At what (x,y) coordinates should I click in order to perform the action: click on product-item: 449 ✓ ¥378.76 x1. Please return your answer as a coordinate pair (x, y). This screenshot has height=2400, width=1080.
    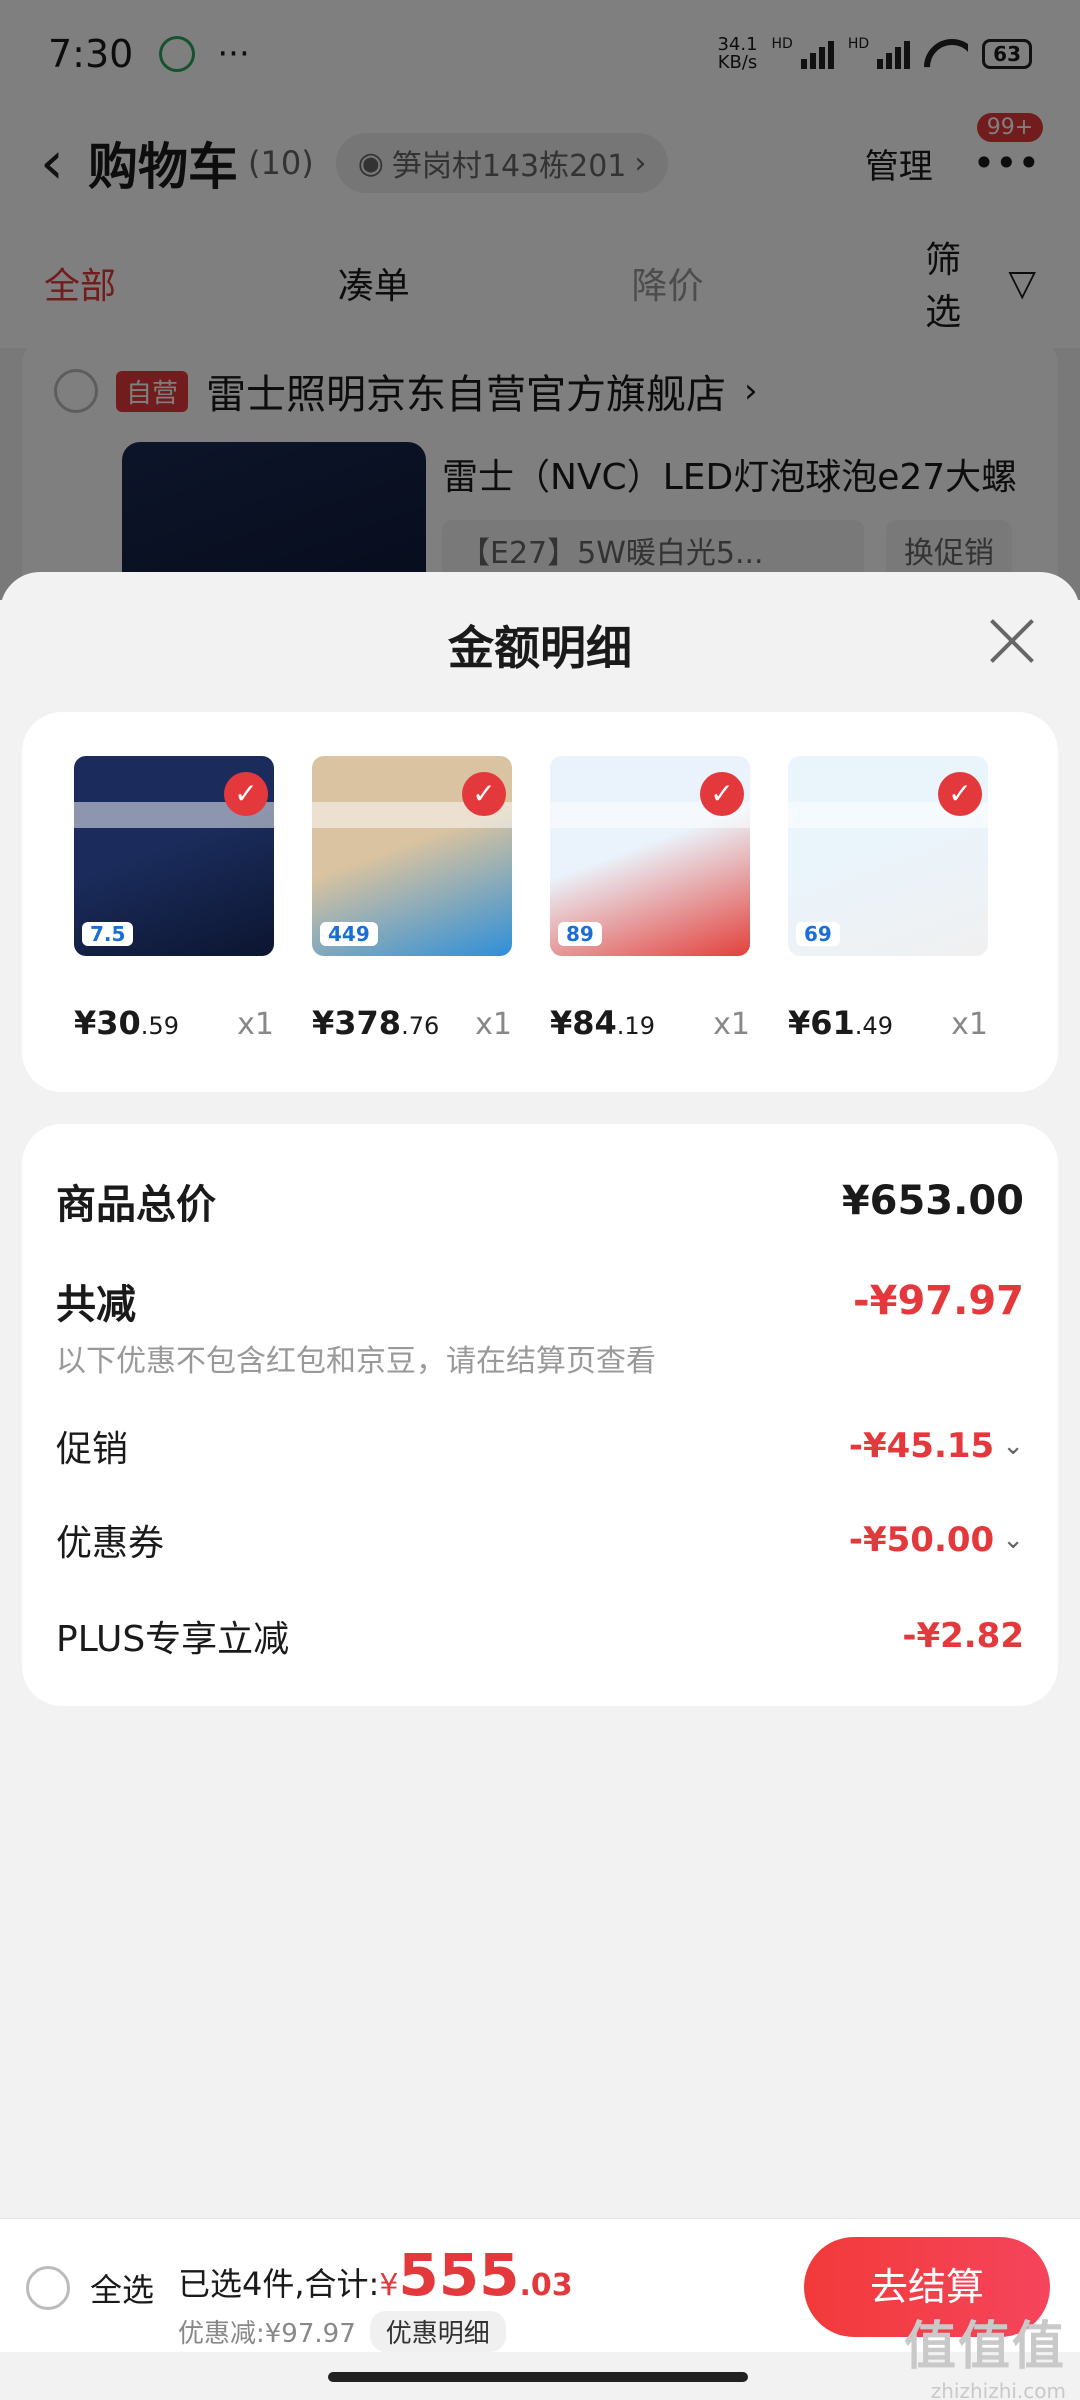
    Looking at the image, I should click on (412, 899).